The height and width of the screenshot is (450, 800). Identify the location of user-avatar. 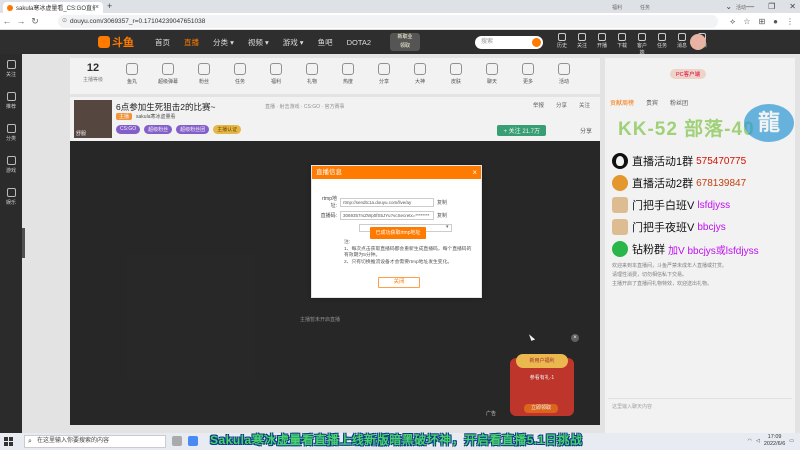
(698, 42).